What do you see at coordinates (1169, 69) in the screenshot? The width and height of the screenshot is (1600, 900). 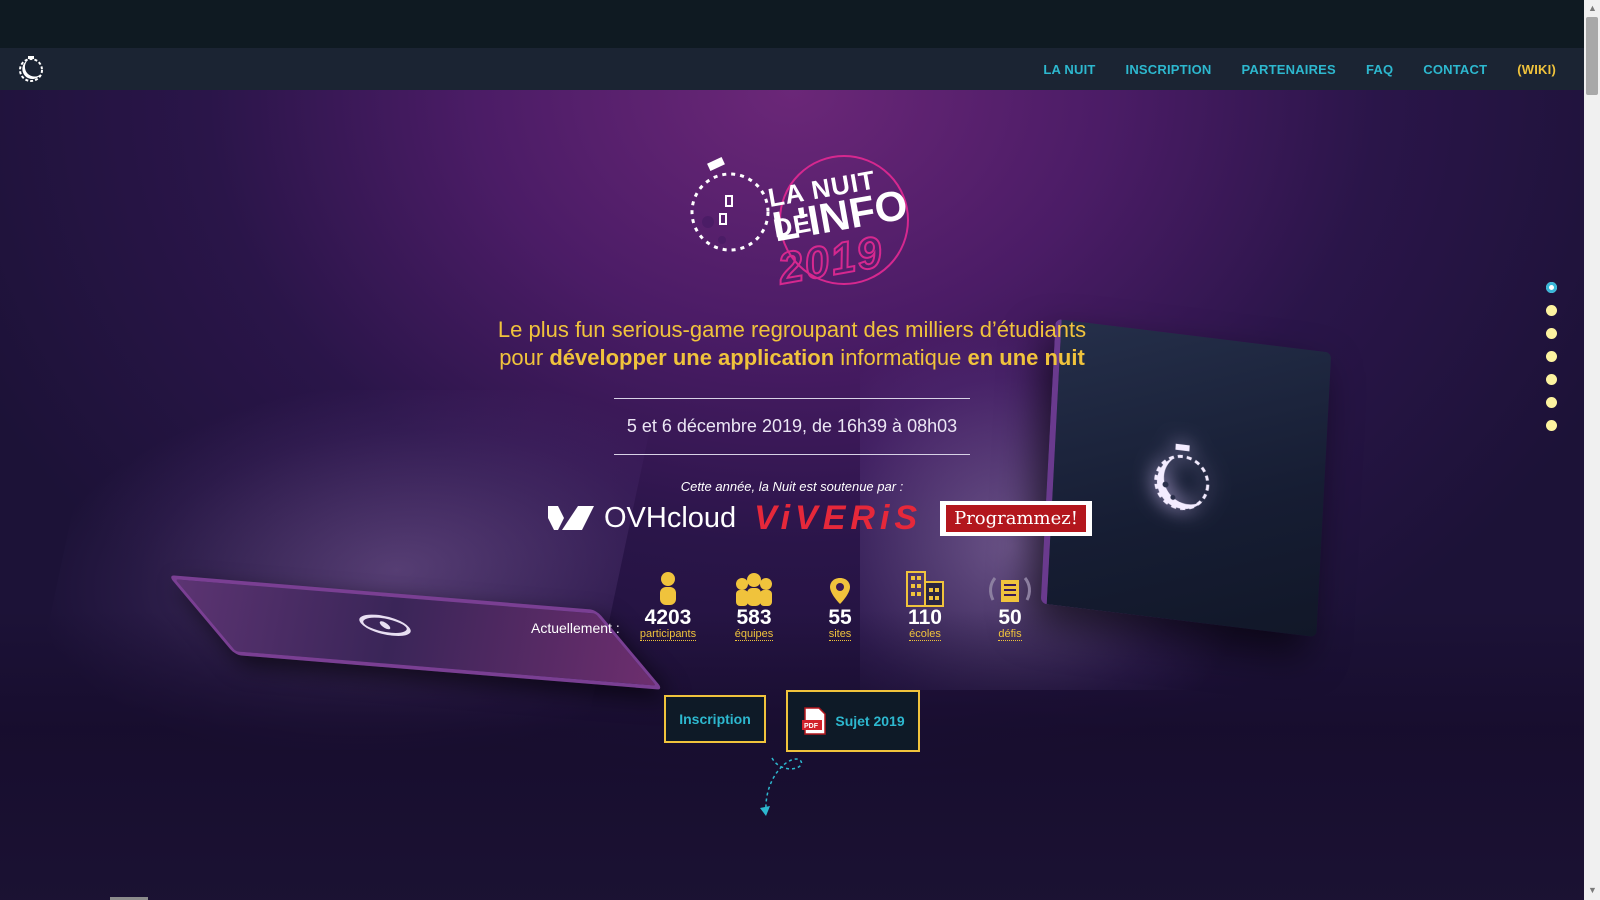 I see `nav-inscription: INSCRIPTION` at bounding box center [1169, 69].